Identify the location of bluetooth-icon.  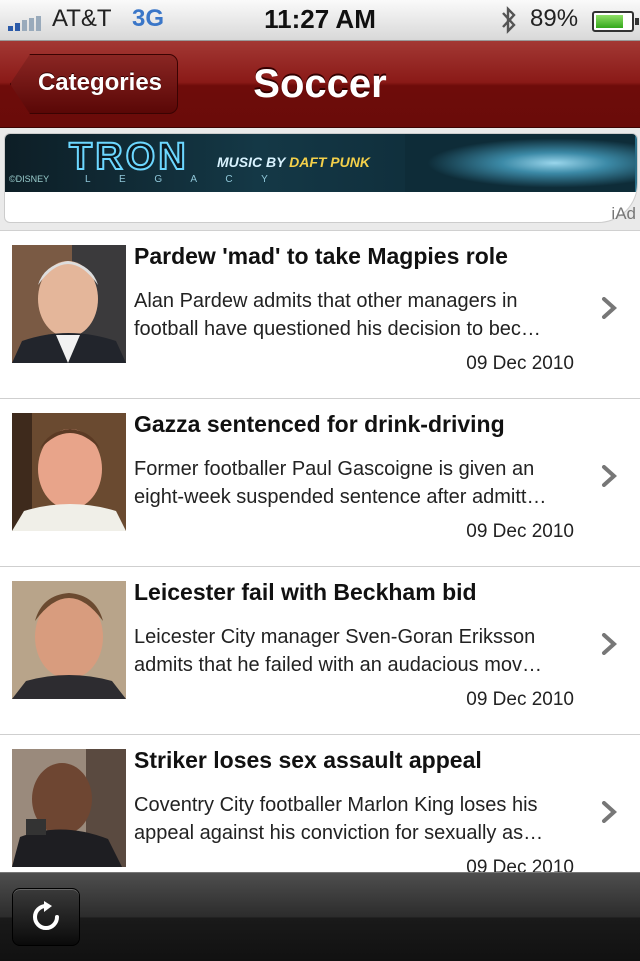
(509, 23).